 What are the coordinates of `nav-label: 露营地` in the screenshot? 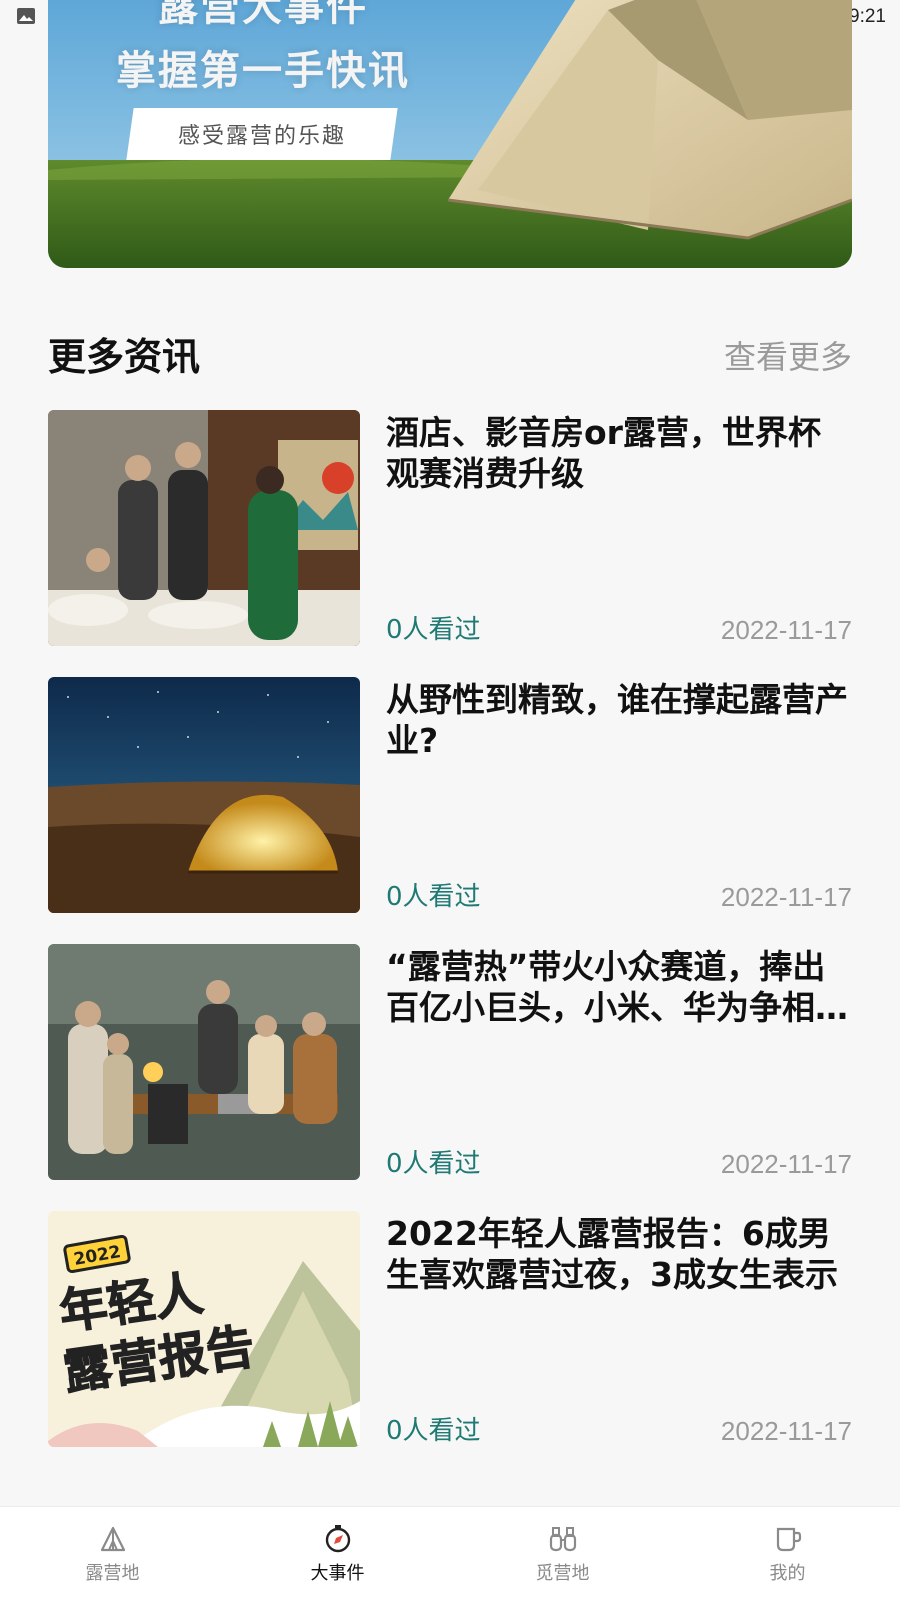 It's located at (112, 1573).